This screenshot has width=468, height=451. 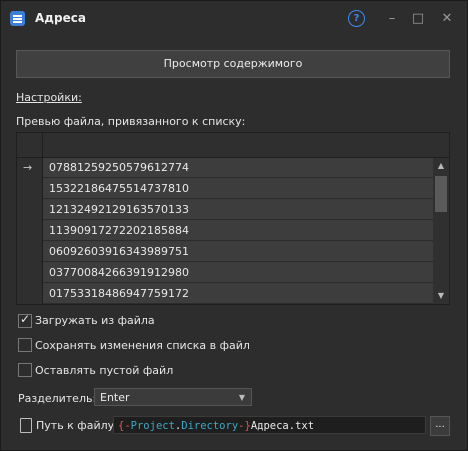 What do you see at coordinates (173, 397) in the screenshot?
I see `separator-select: Enter ▼` at bounding box center [173, 397].